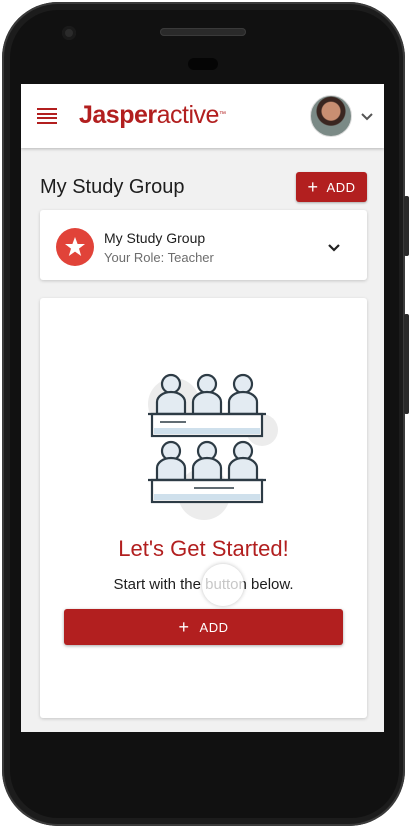  What do you see at coordinates (47, 116) in the screenshot?
I see `hamburger-menu-icon` at bounding box center [47, 116].